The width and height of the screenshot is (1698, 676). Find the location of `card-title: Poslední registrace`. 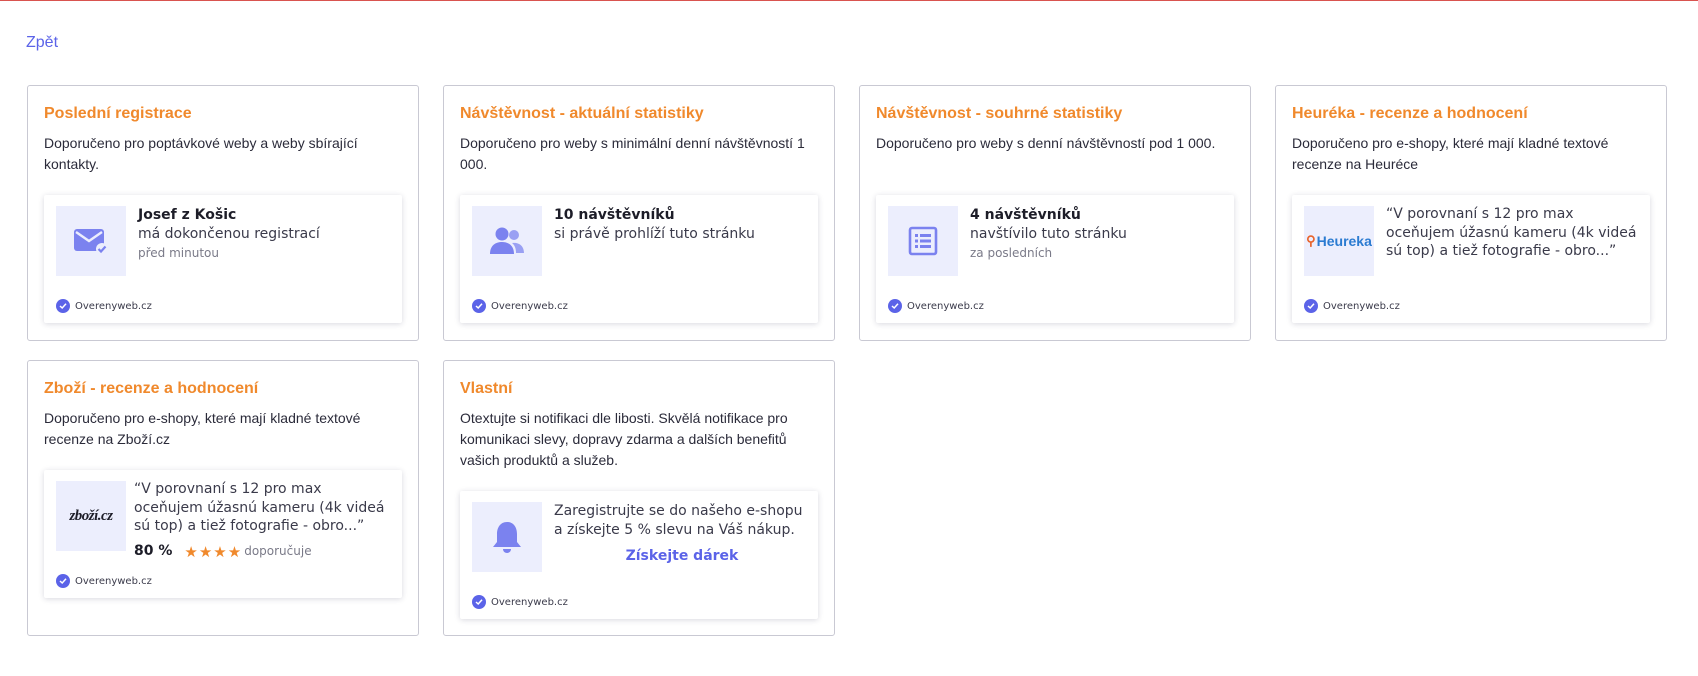

card-title: Poslední registrace is located at coordinates (118, 113).